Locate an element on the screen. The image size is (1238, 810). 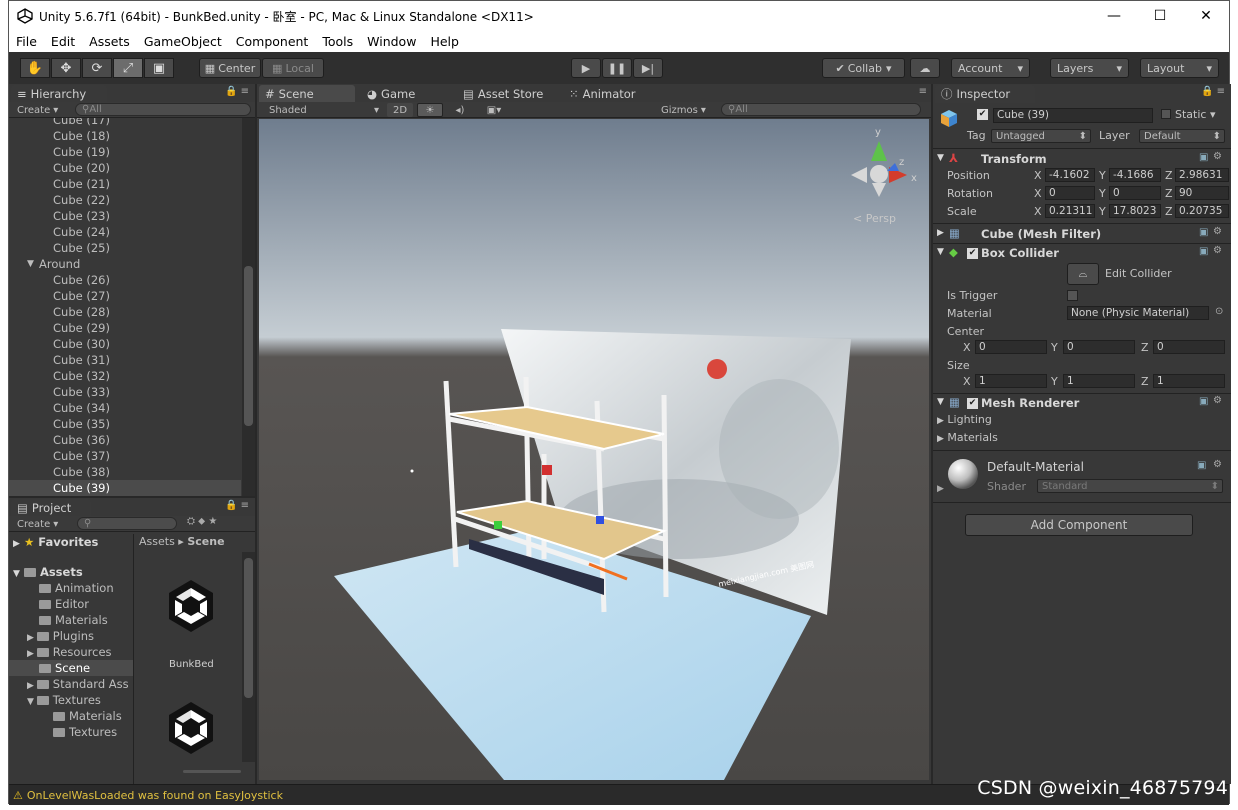
hierarchy-item: Cube (38) is located at coordinates (125, 472).